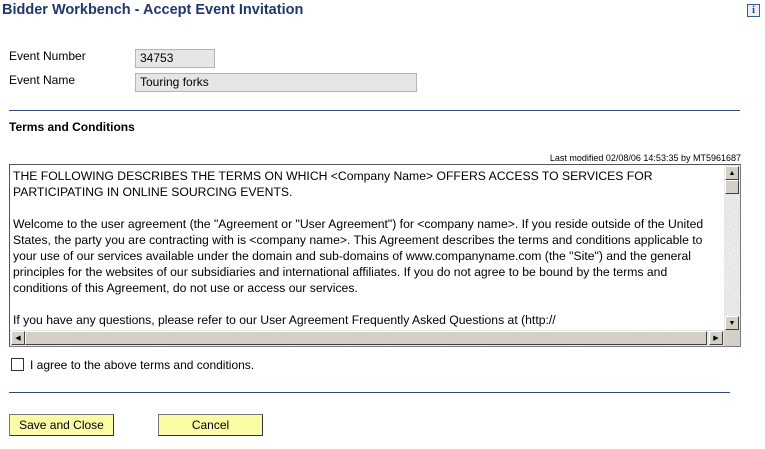 The height and width of the screenshot is (449, 765). Describe the element at coordinates (369, 392) in the screenshot. I see `bottom-divider` at that location.